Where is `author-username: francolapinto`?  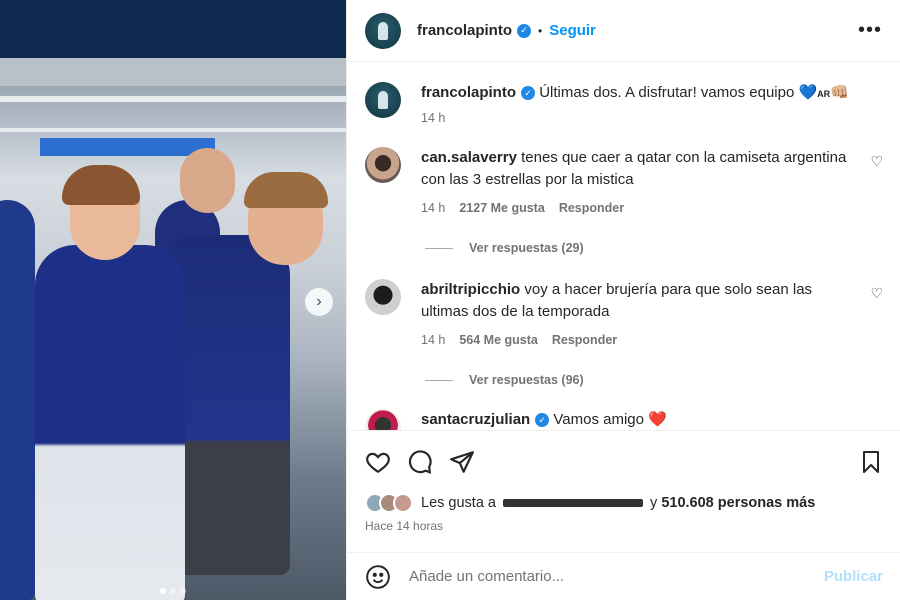 author-username: francolapinto is located at coordinates (464, 30).